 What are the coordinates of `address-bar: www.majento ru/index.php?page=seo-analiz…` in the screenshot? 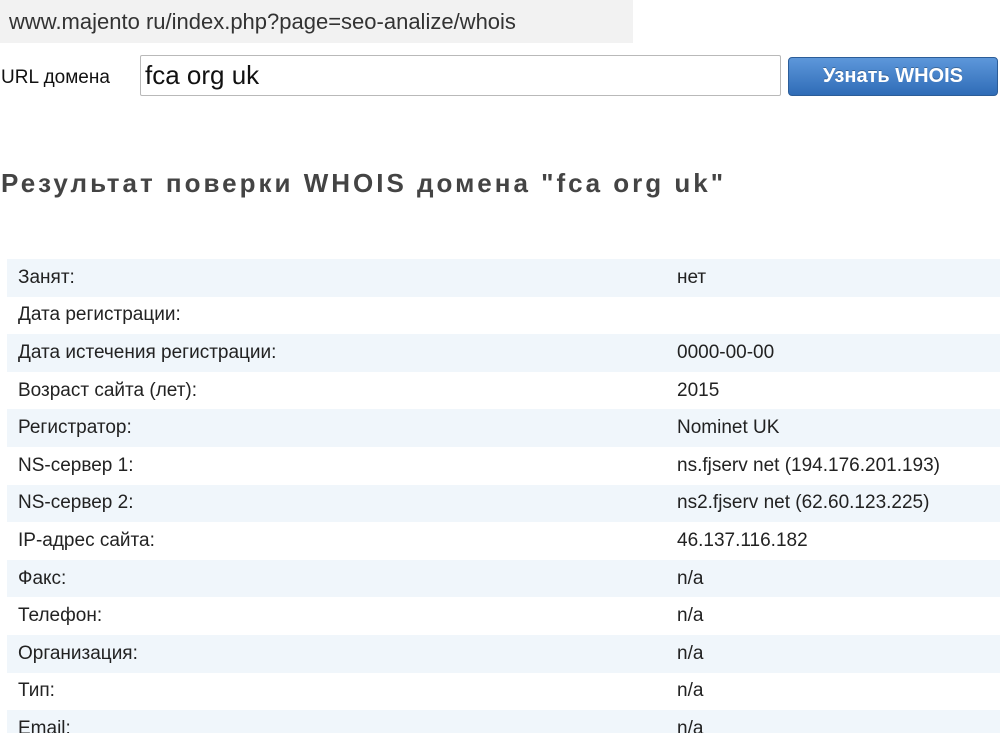 It's located at (316, 21).